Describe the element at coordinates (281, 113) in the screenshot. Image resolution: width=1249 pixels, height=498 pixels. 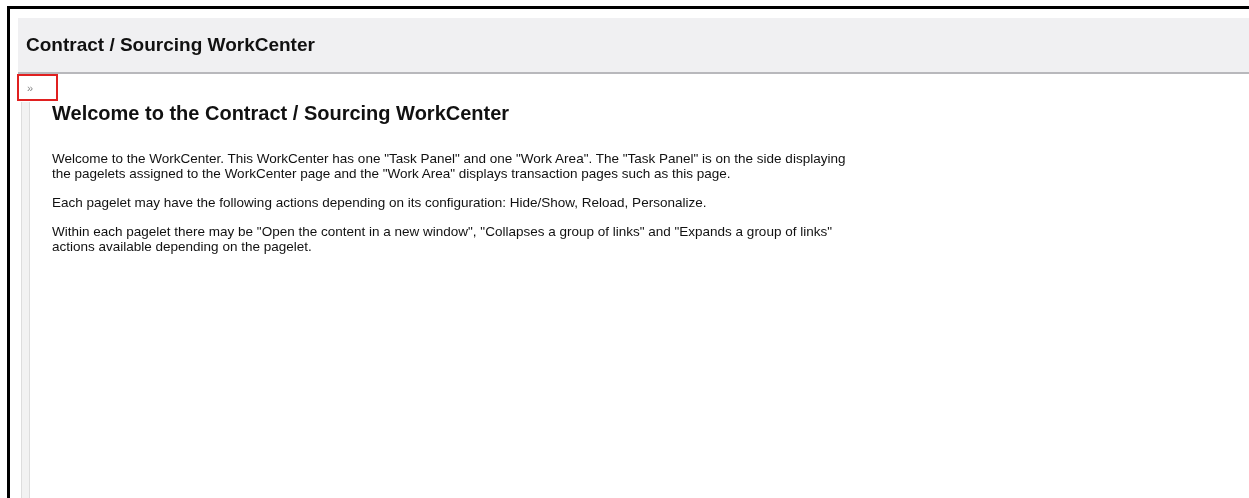
I see `welcome-heading: Welcome to the Contract / Sourcing WorkCenter` at that location.